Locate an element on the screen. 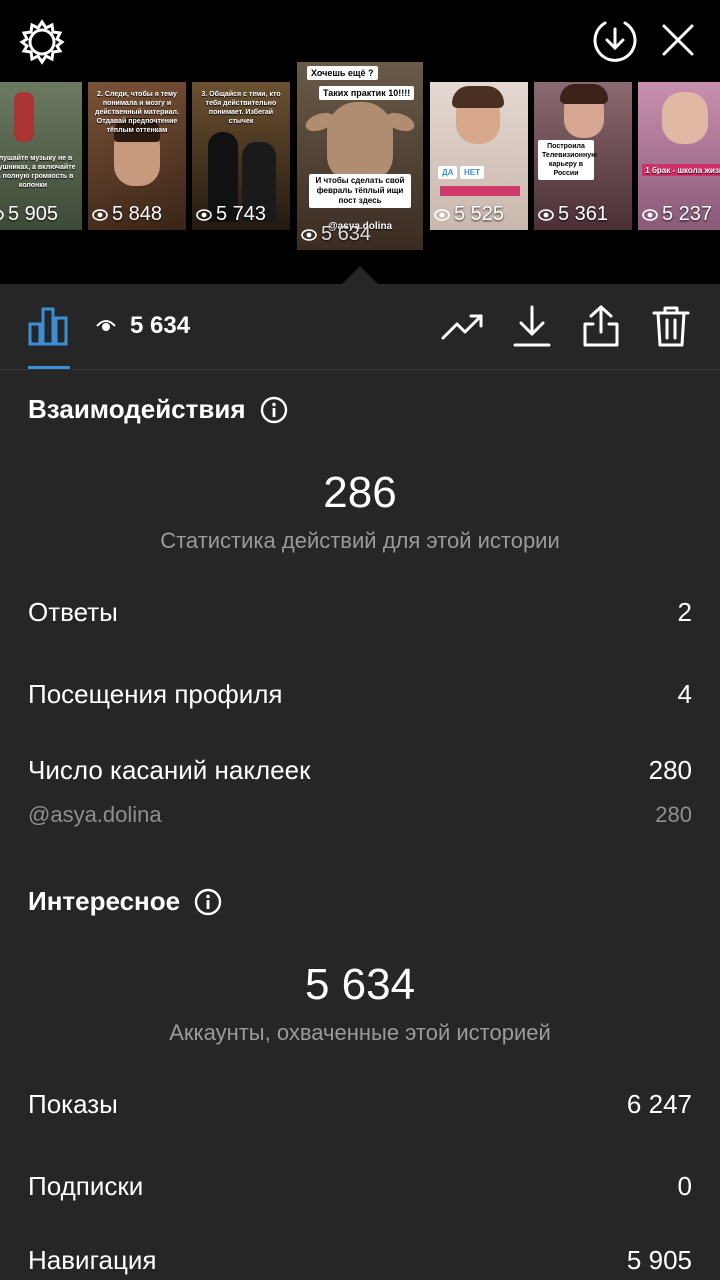 The width and height of the screenshot is (720, 1280). row-value: 4 is located at coordinates (684, 694).